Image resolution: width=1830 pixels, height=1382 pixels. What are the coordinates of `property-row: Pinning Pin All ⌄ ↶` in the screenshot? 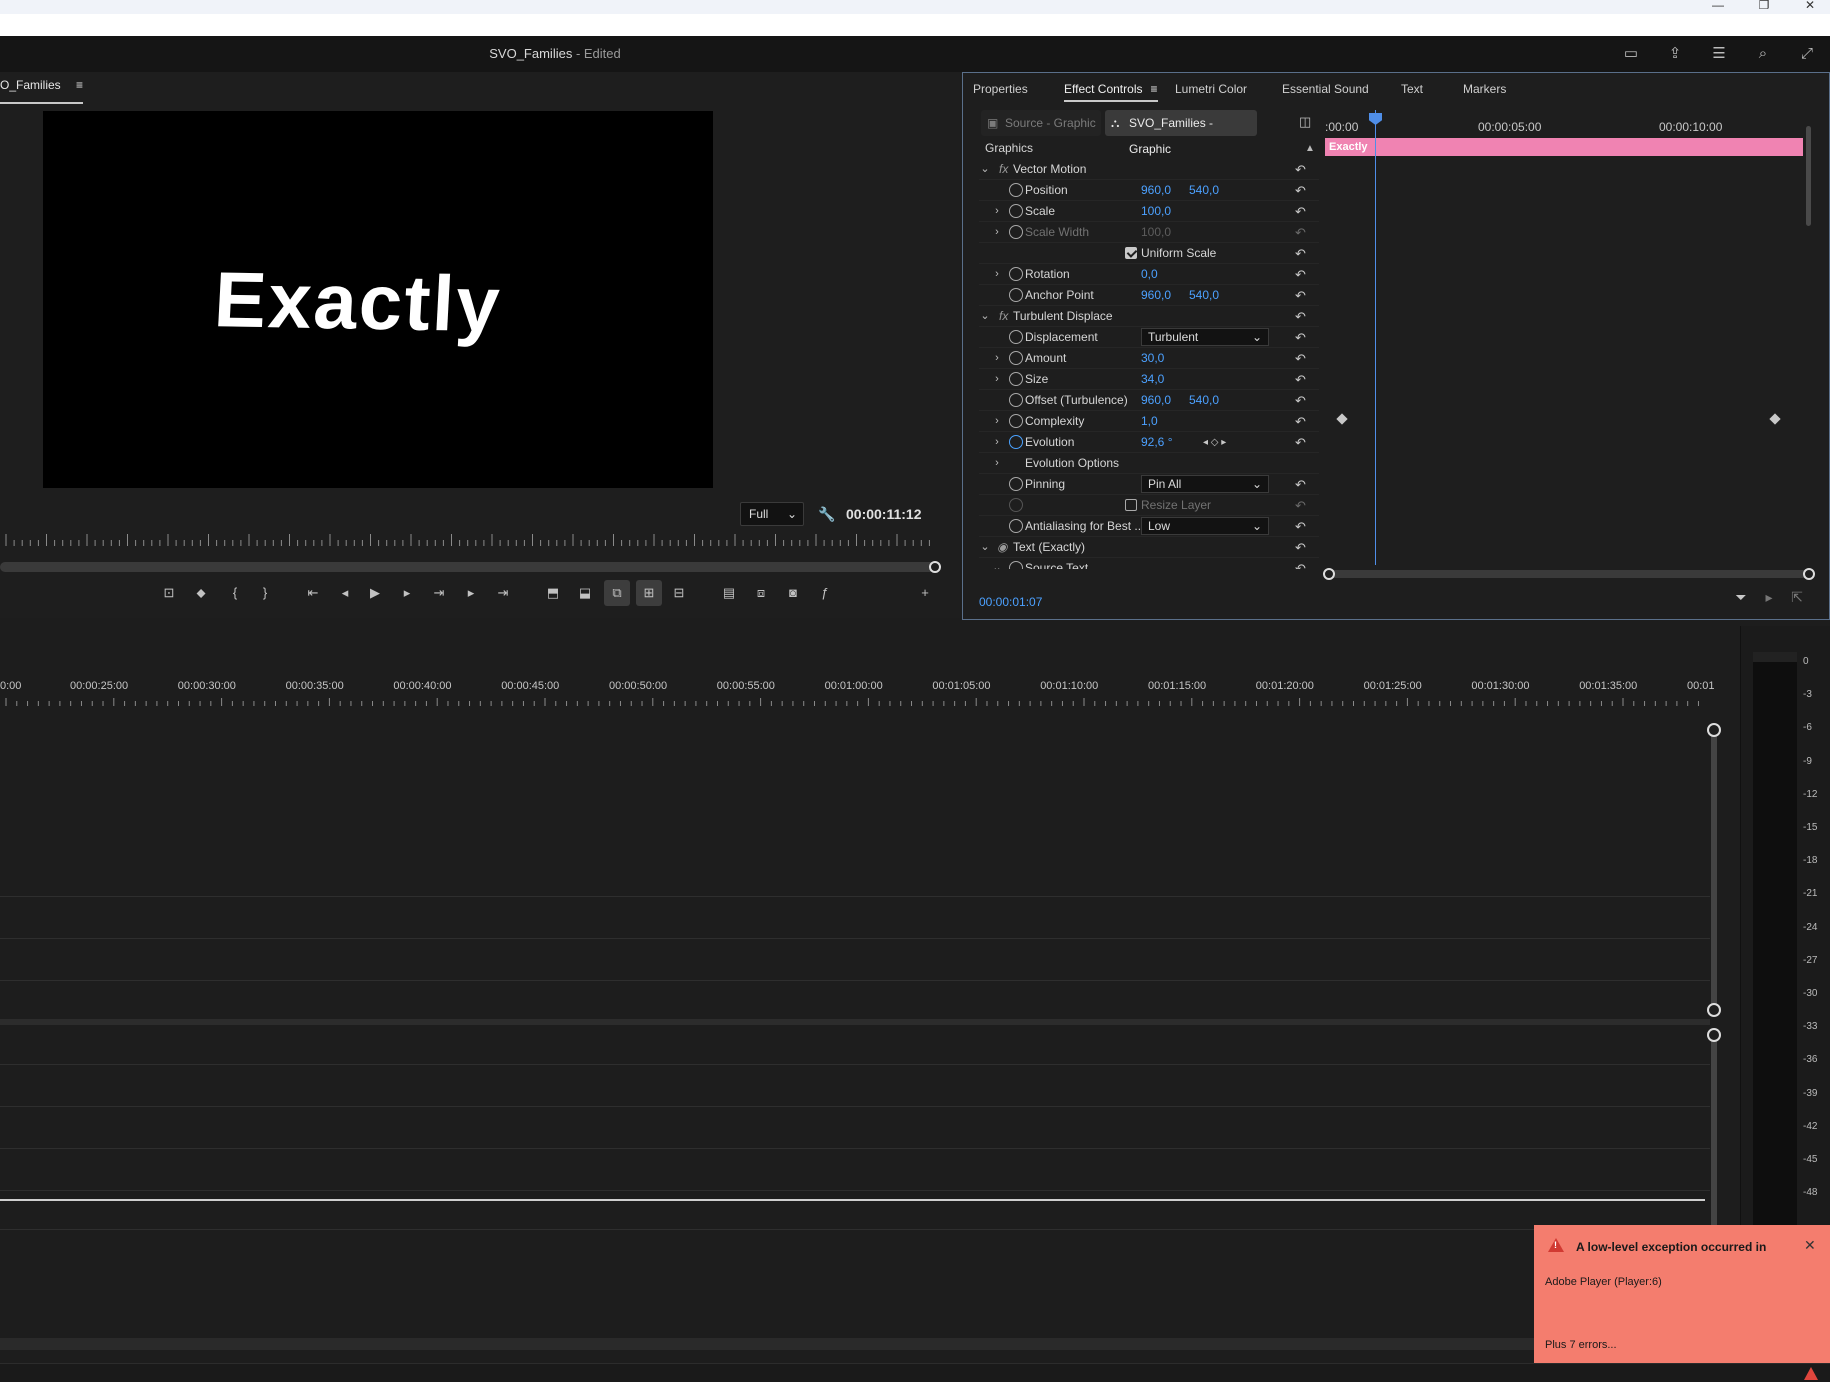 It's located at (1149, 484).